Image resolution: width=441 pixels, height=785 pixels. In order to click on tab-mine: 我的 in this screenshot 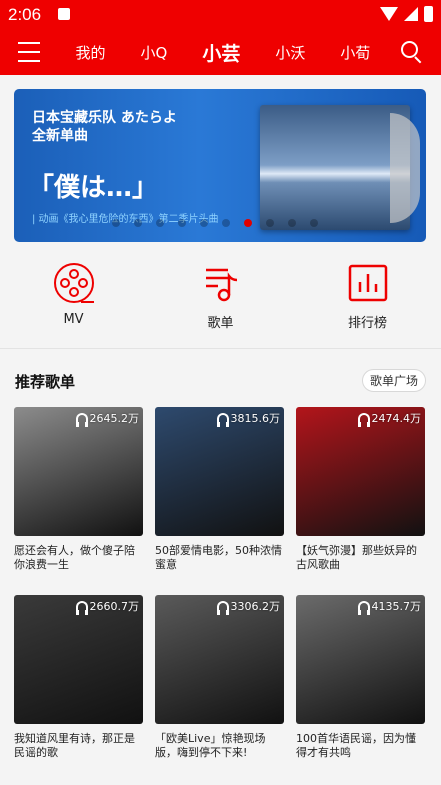, I will do `click(91, 52)`.